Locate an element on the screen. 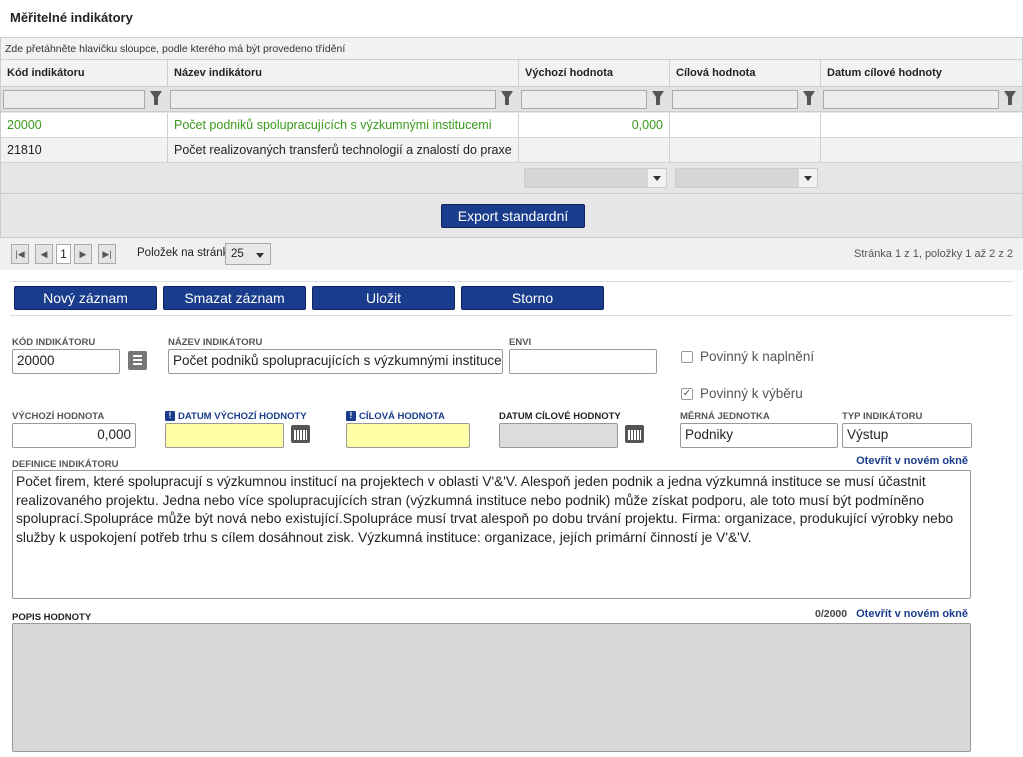 This screenshot has width=1023, height=757. last-page-icon: ▶| is located at coordinates (107, 254).